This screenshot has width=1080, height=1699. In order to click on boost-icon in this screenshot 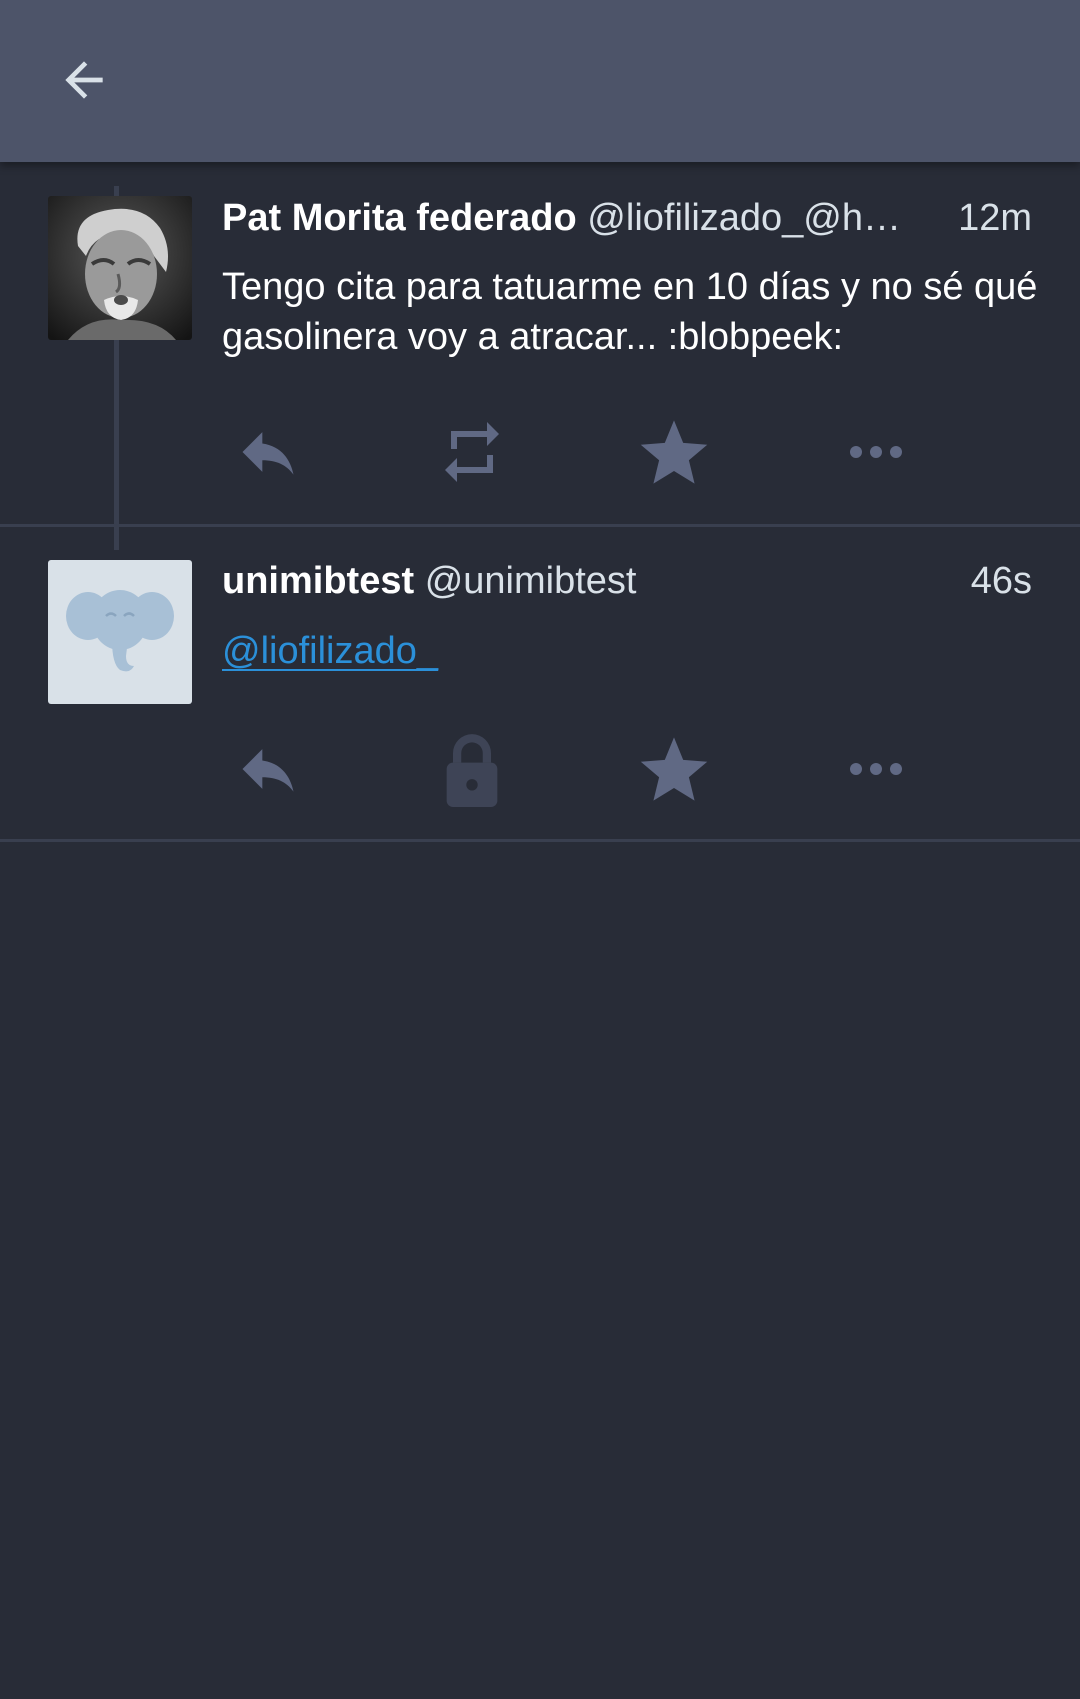, I will do `click(472, 452)`.